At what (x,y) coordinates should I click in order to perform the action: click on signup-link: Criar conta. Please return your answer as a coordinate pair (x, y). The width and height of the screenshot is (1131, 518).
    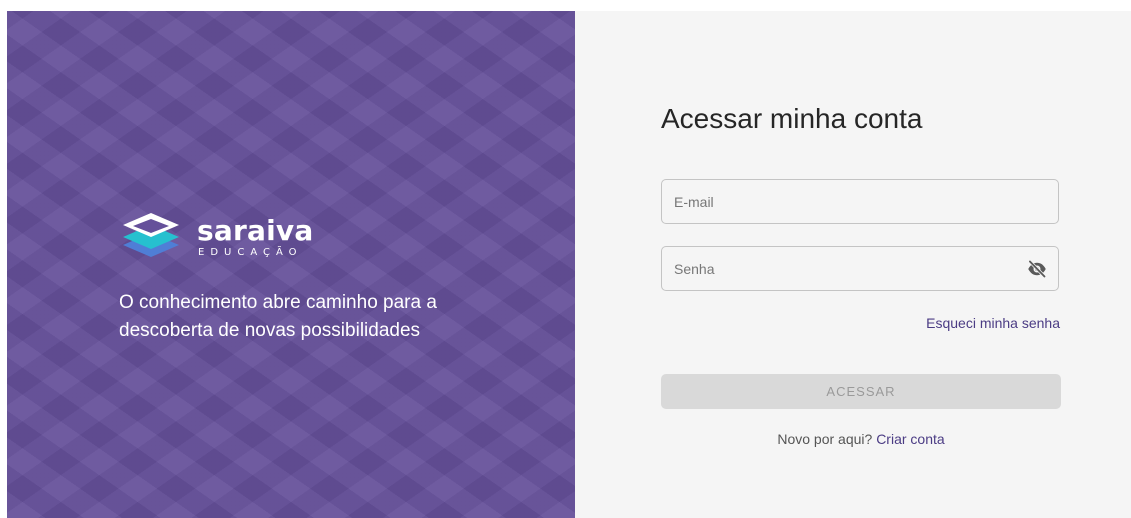
    Looking at the image, I should click on (910, 439).